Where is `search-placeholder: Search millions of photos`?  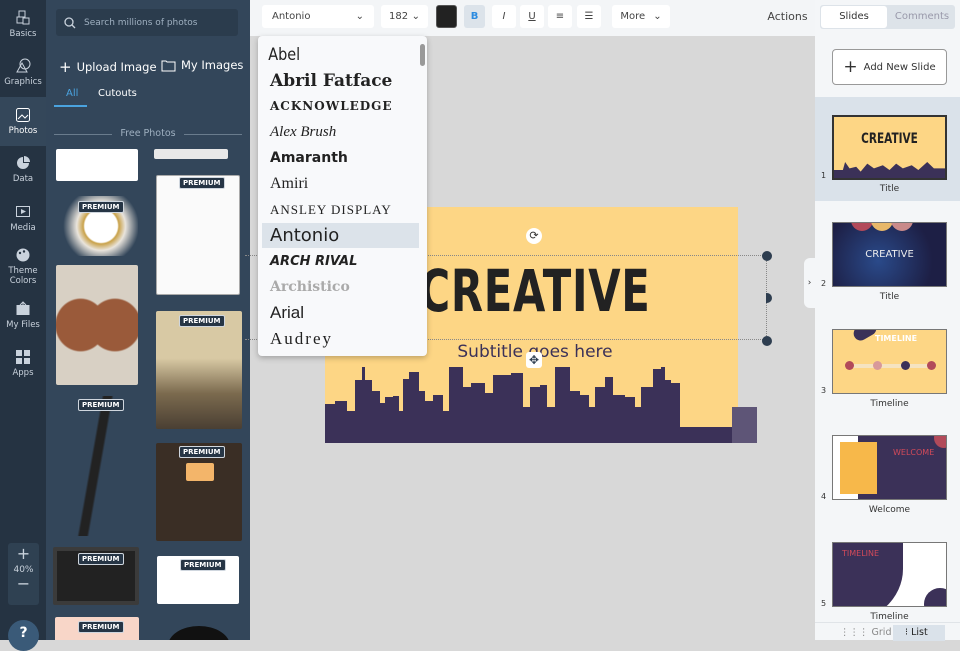
search-placeholder: Search millions of photos is located at coordinates (141, 22).